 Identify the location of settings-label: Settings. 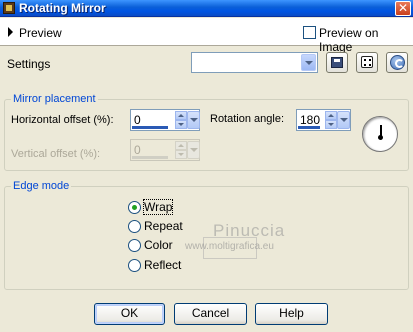
(29, 64).